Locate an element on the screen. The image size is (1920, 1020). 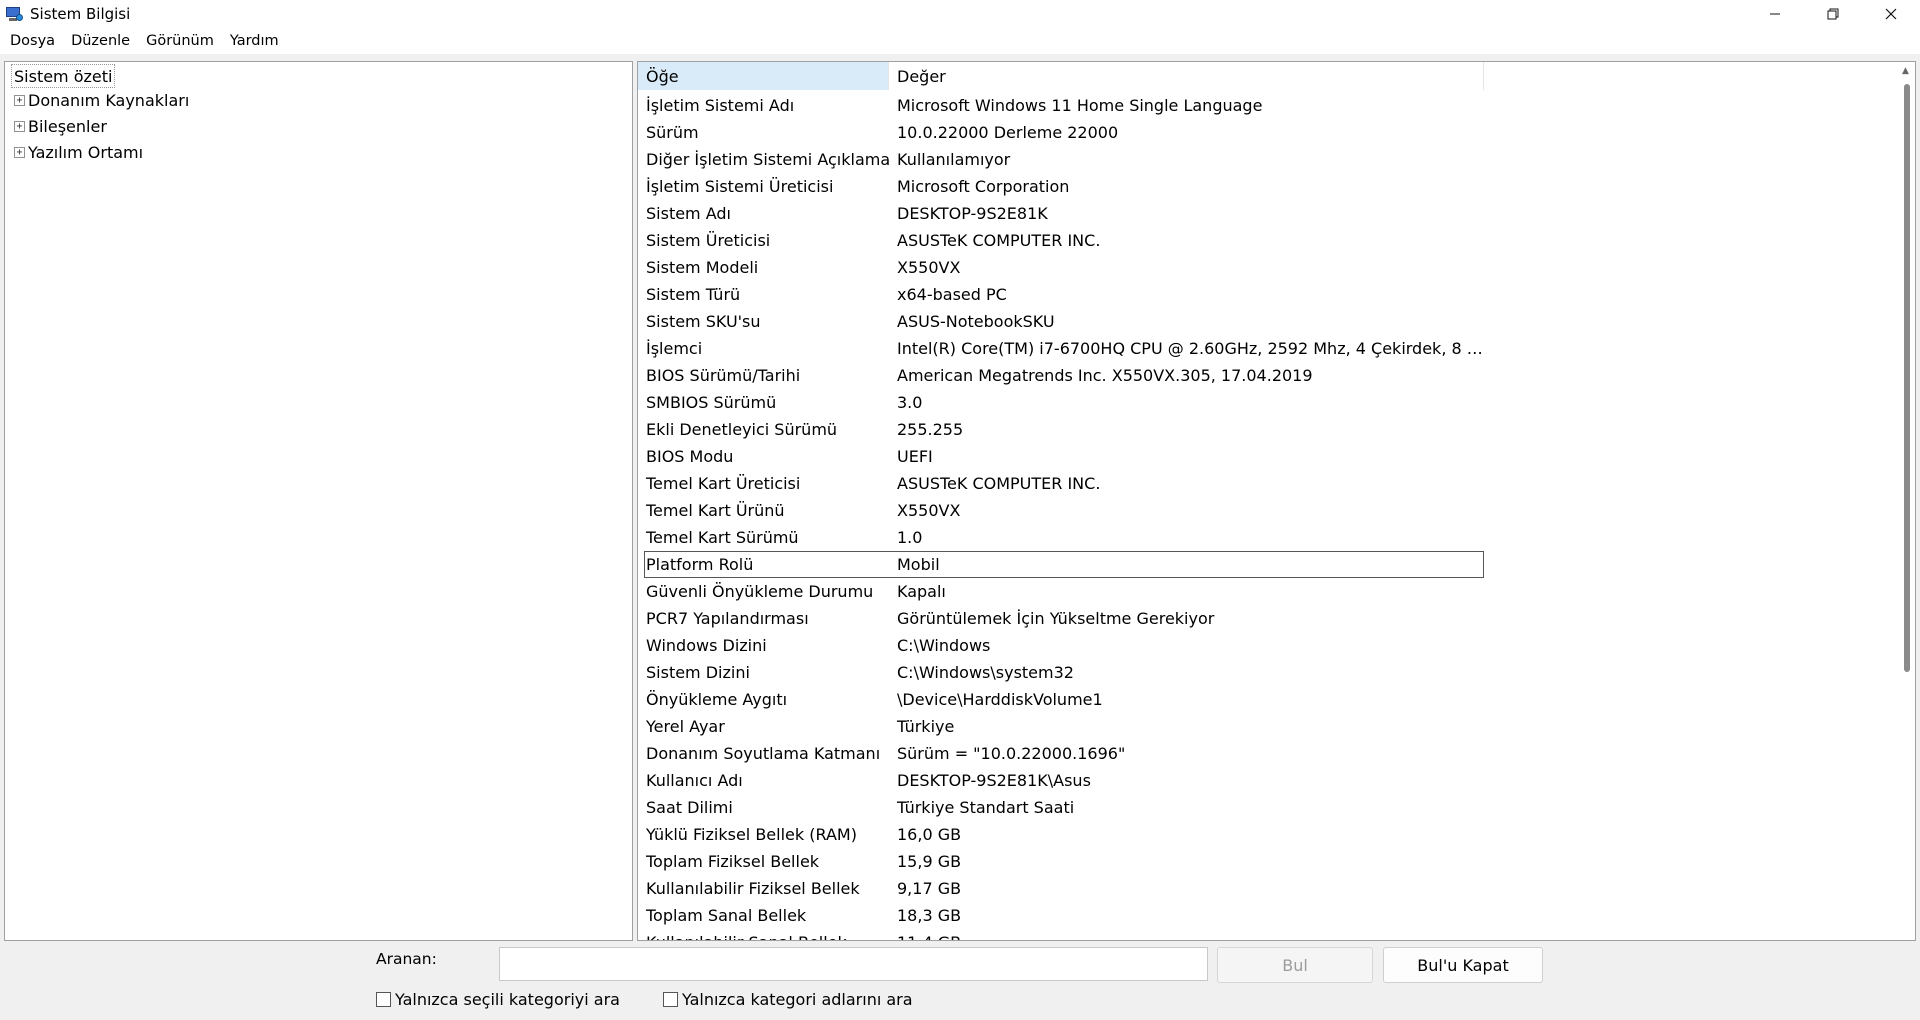
row-value: Kullanılamıyor is located at coordinates (954, 159).